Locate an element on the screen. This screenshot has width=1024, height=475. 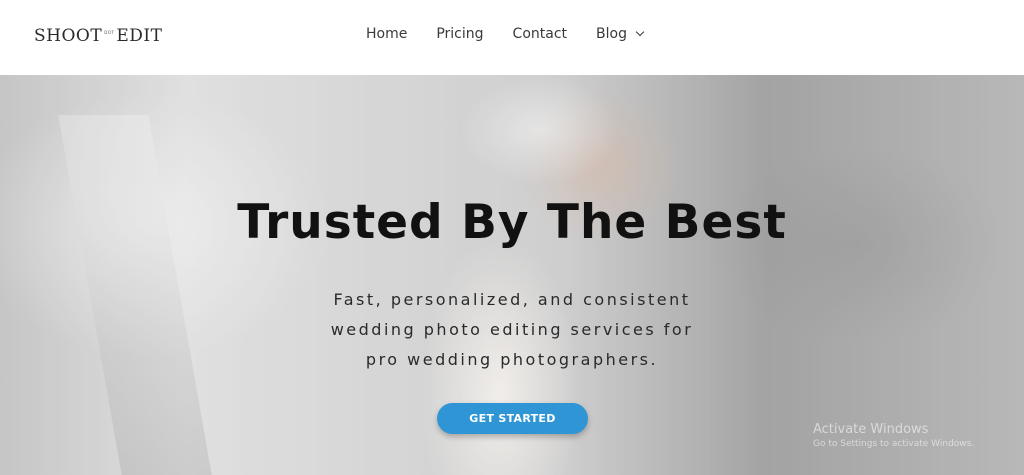
hero-subtitle-line: pro wedding photographers. is located at coordinates (512, 359).